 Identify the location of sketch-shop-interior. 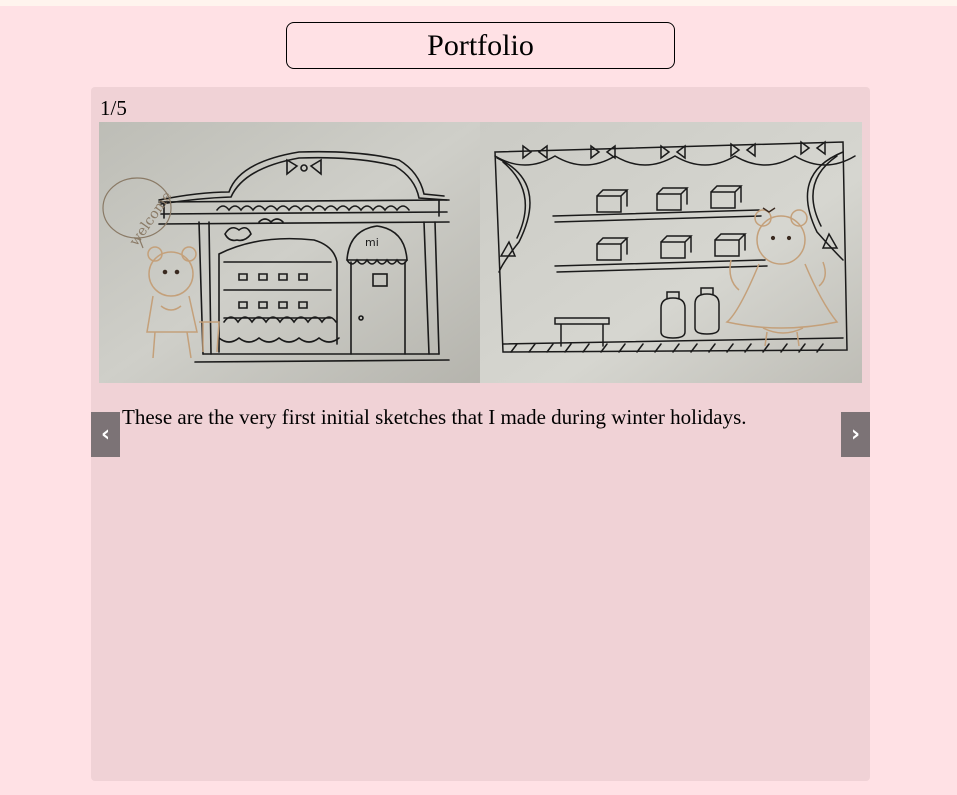
(671, 252).